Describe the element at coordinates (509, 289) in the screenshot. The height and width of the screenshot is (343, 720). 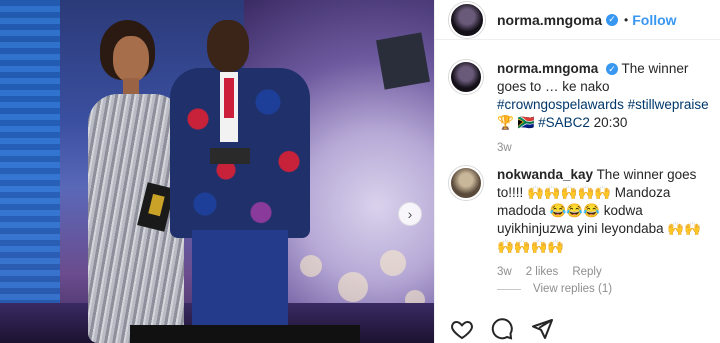
I see `divider-line` at that location.